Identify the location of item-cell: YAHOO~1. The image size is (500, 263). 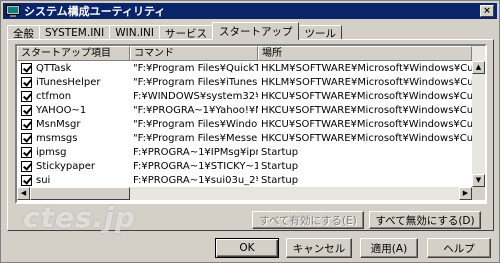
(73, 110).